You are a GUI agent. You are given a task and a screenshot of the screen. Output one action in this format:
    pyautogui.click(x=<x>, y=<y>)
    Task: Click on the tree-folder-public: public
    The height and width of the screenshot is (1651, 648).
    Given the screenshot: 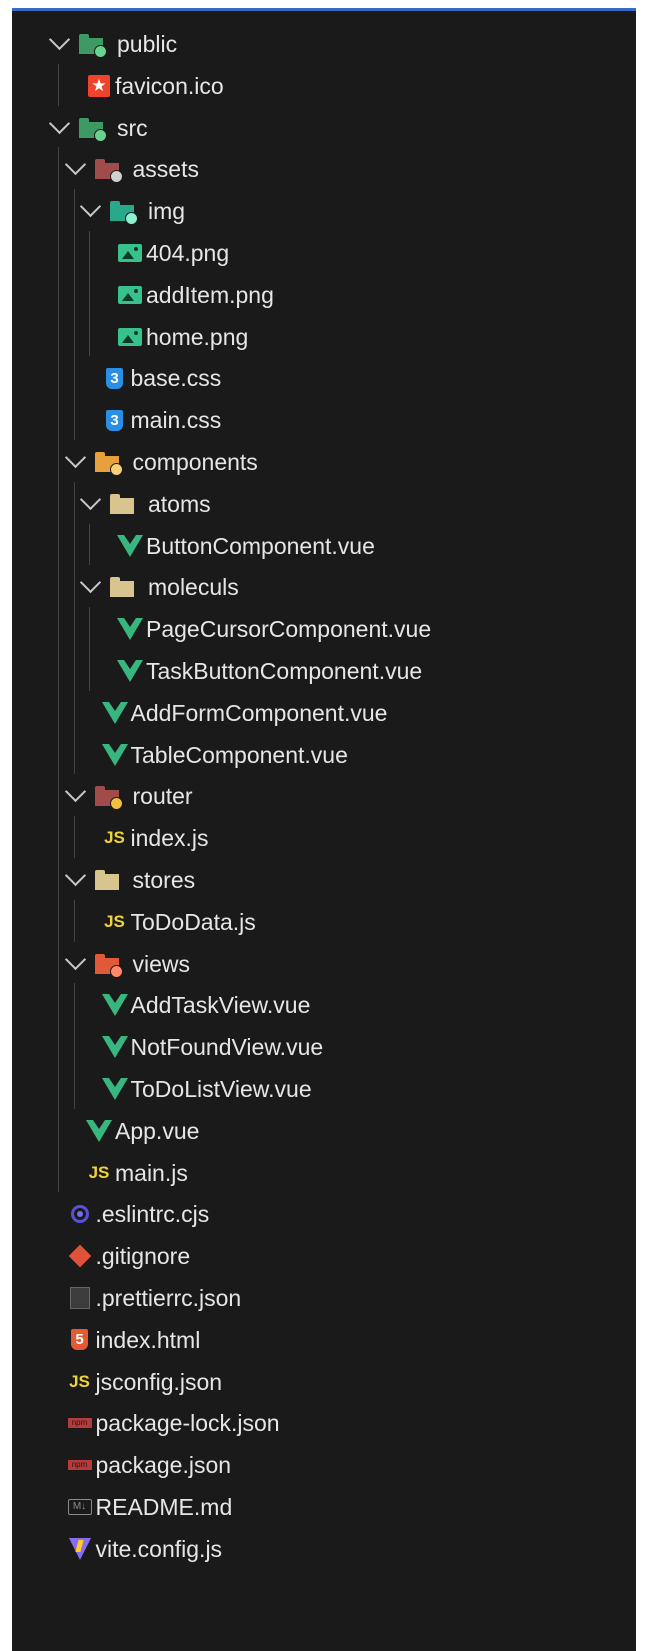 What is the action you would take?
    pyautogui.click(x=324, y=44)
    